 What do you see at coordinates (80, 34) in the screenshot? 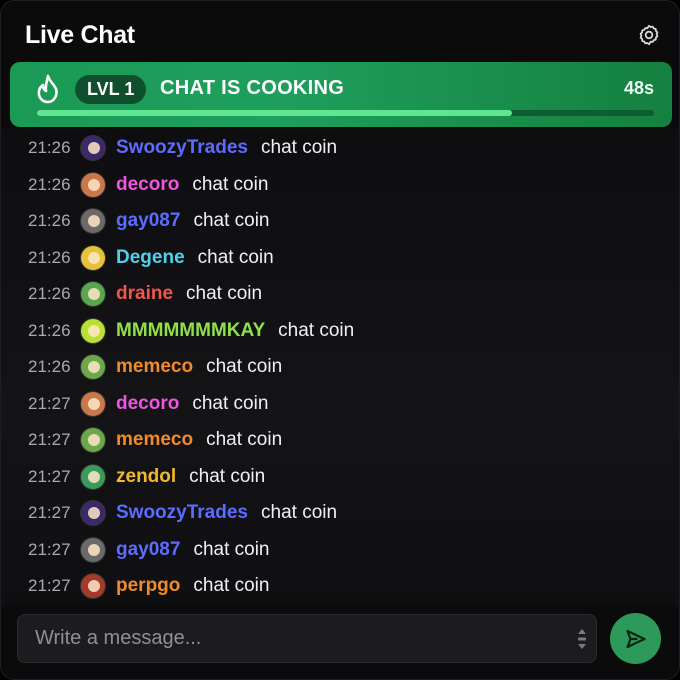
I see `chat-title: Live Chat` at bounding box center [80, 34].